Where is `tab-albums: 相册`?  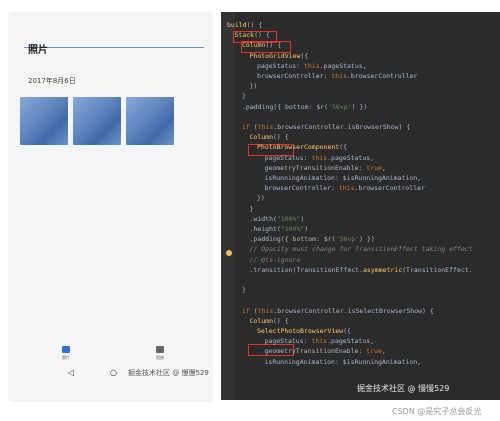
tab-albums: 相册 is located at coordinates (160, 353).